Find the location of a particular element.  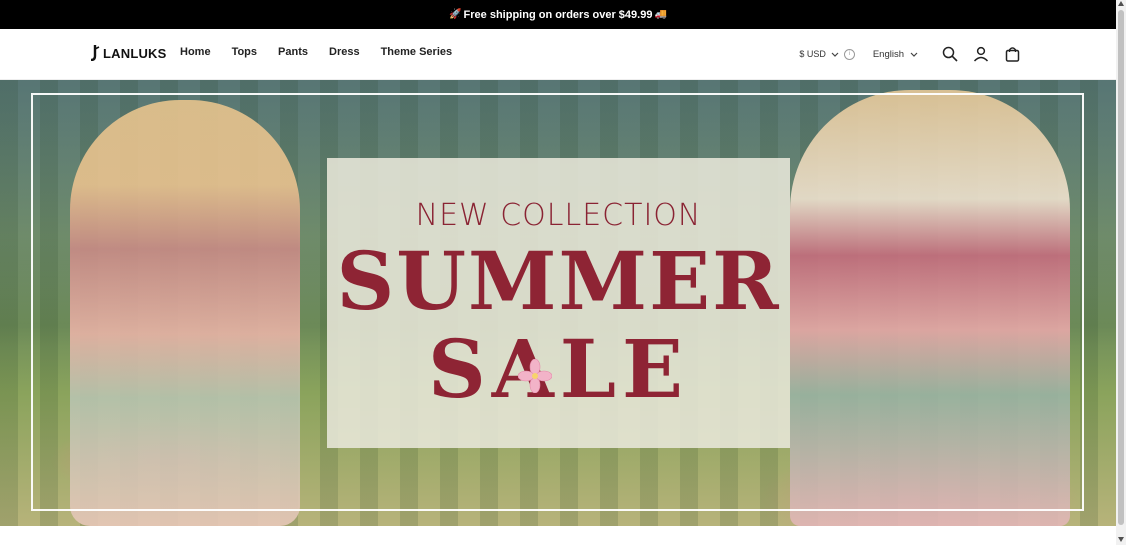

hero-kicker: NEW COLLECTION is located at coordinates (558, 215).